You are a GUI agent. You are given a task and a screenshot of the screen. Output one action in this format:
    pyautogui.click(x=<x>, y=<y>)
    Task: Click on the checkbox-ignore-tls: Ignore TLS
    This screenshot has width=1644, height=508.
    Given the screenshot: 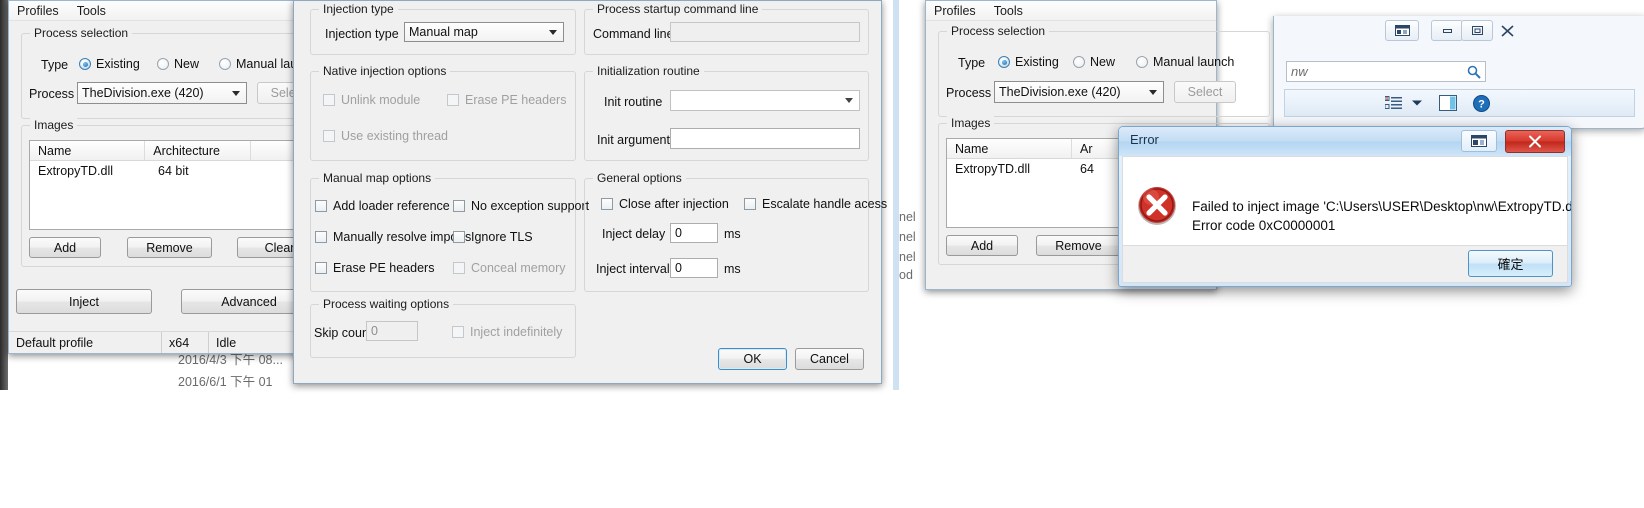 What is the action you would take?
    pyautogui.click(x=493, y=237)
    